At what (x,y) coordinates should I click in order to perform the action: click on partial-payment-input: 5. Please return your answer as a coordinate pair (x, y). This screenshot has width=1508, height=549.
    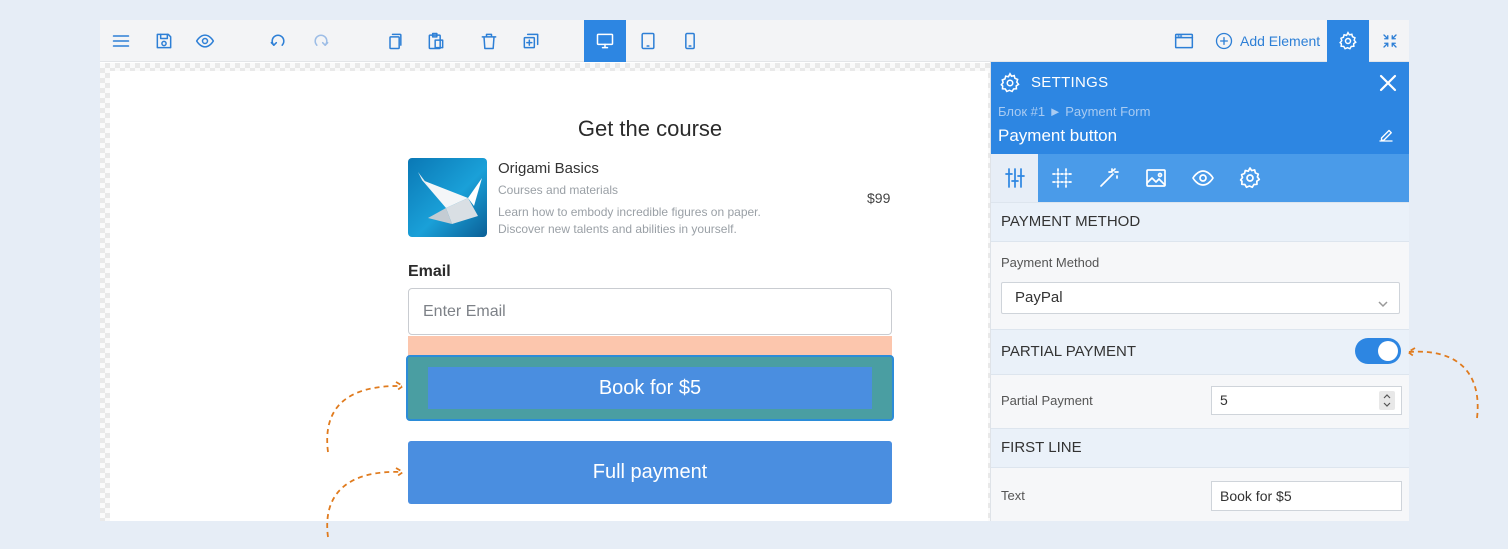
    Looking at the image, I should click on (1306, 400).